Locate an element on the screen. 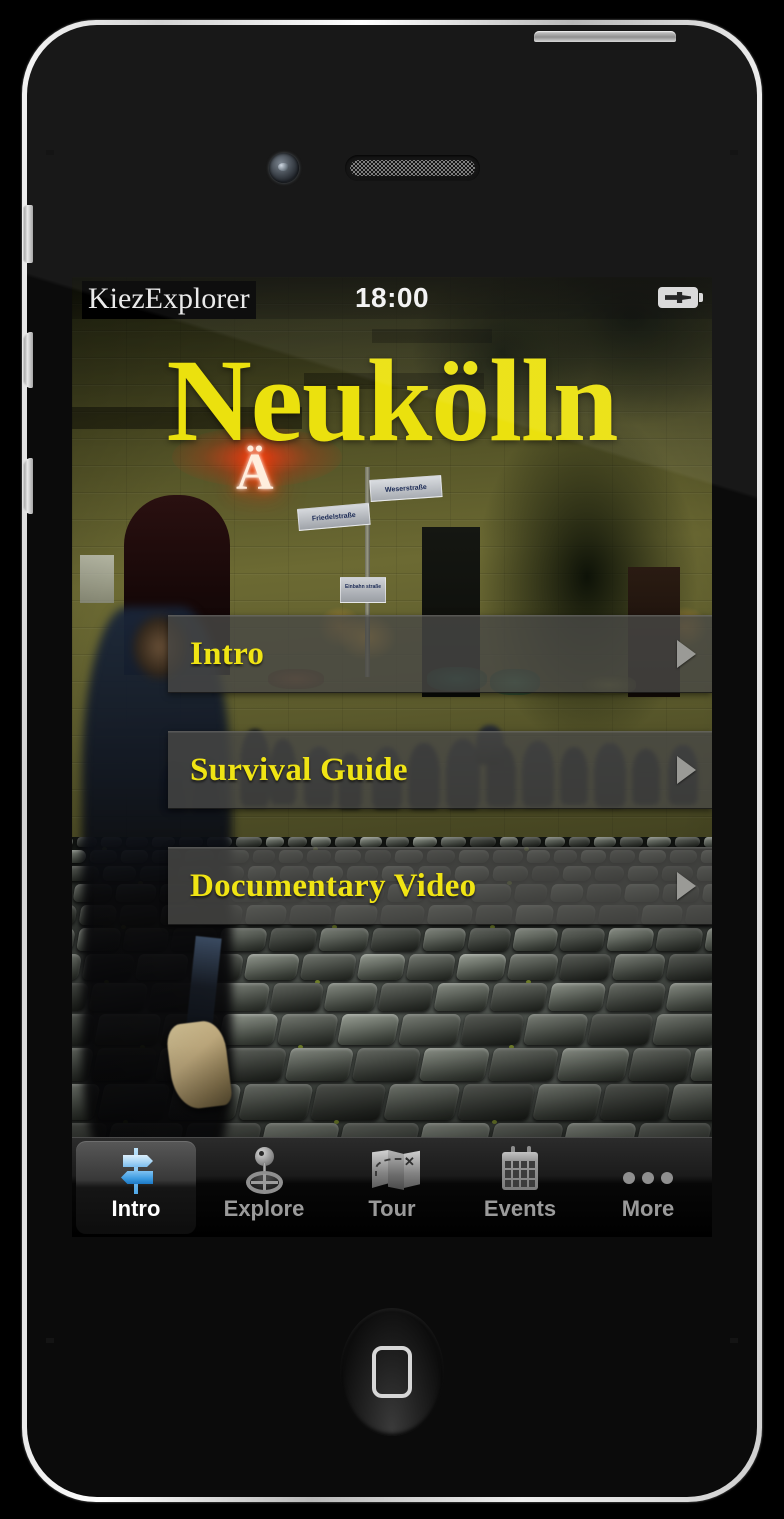 This screenshot has width=784, height=1519. home-square-icon is located at coordinates (392, 1372).